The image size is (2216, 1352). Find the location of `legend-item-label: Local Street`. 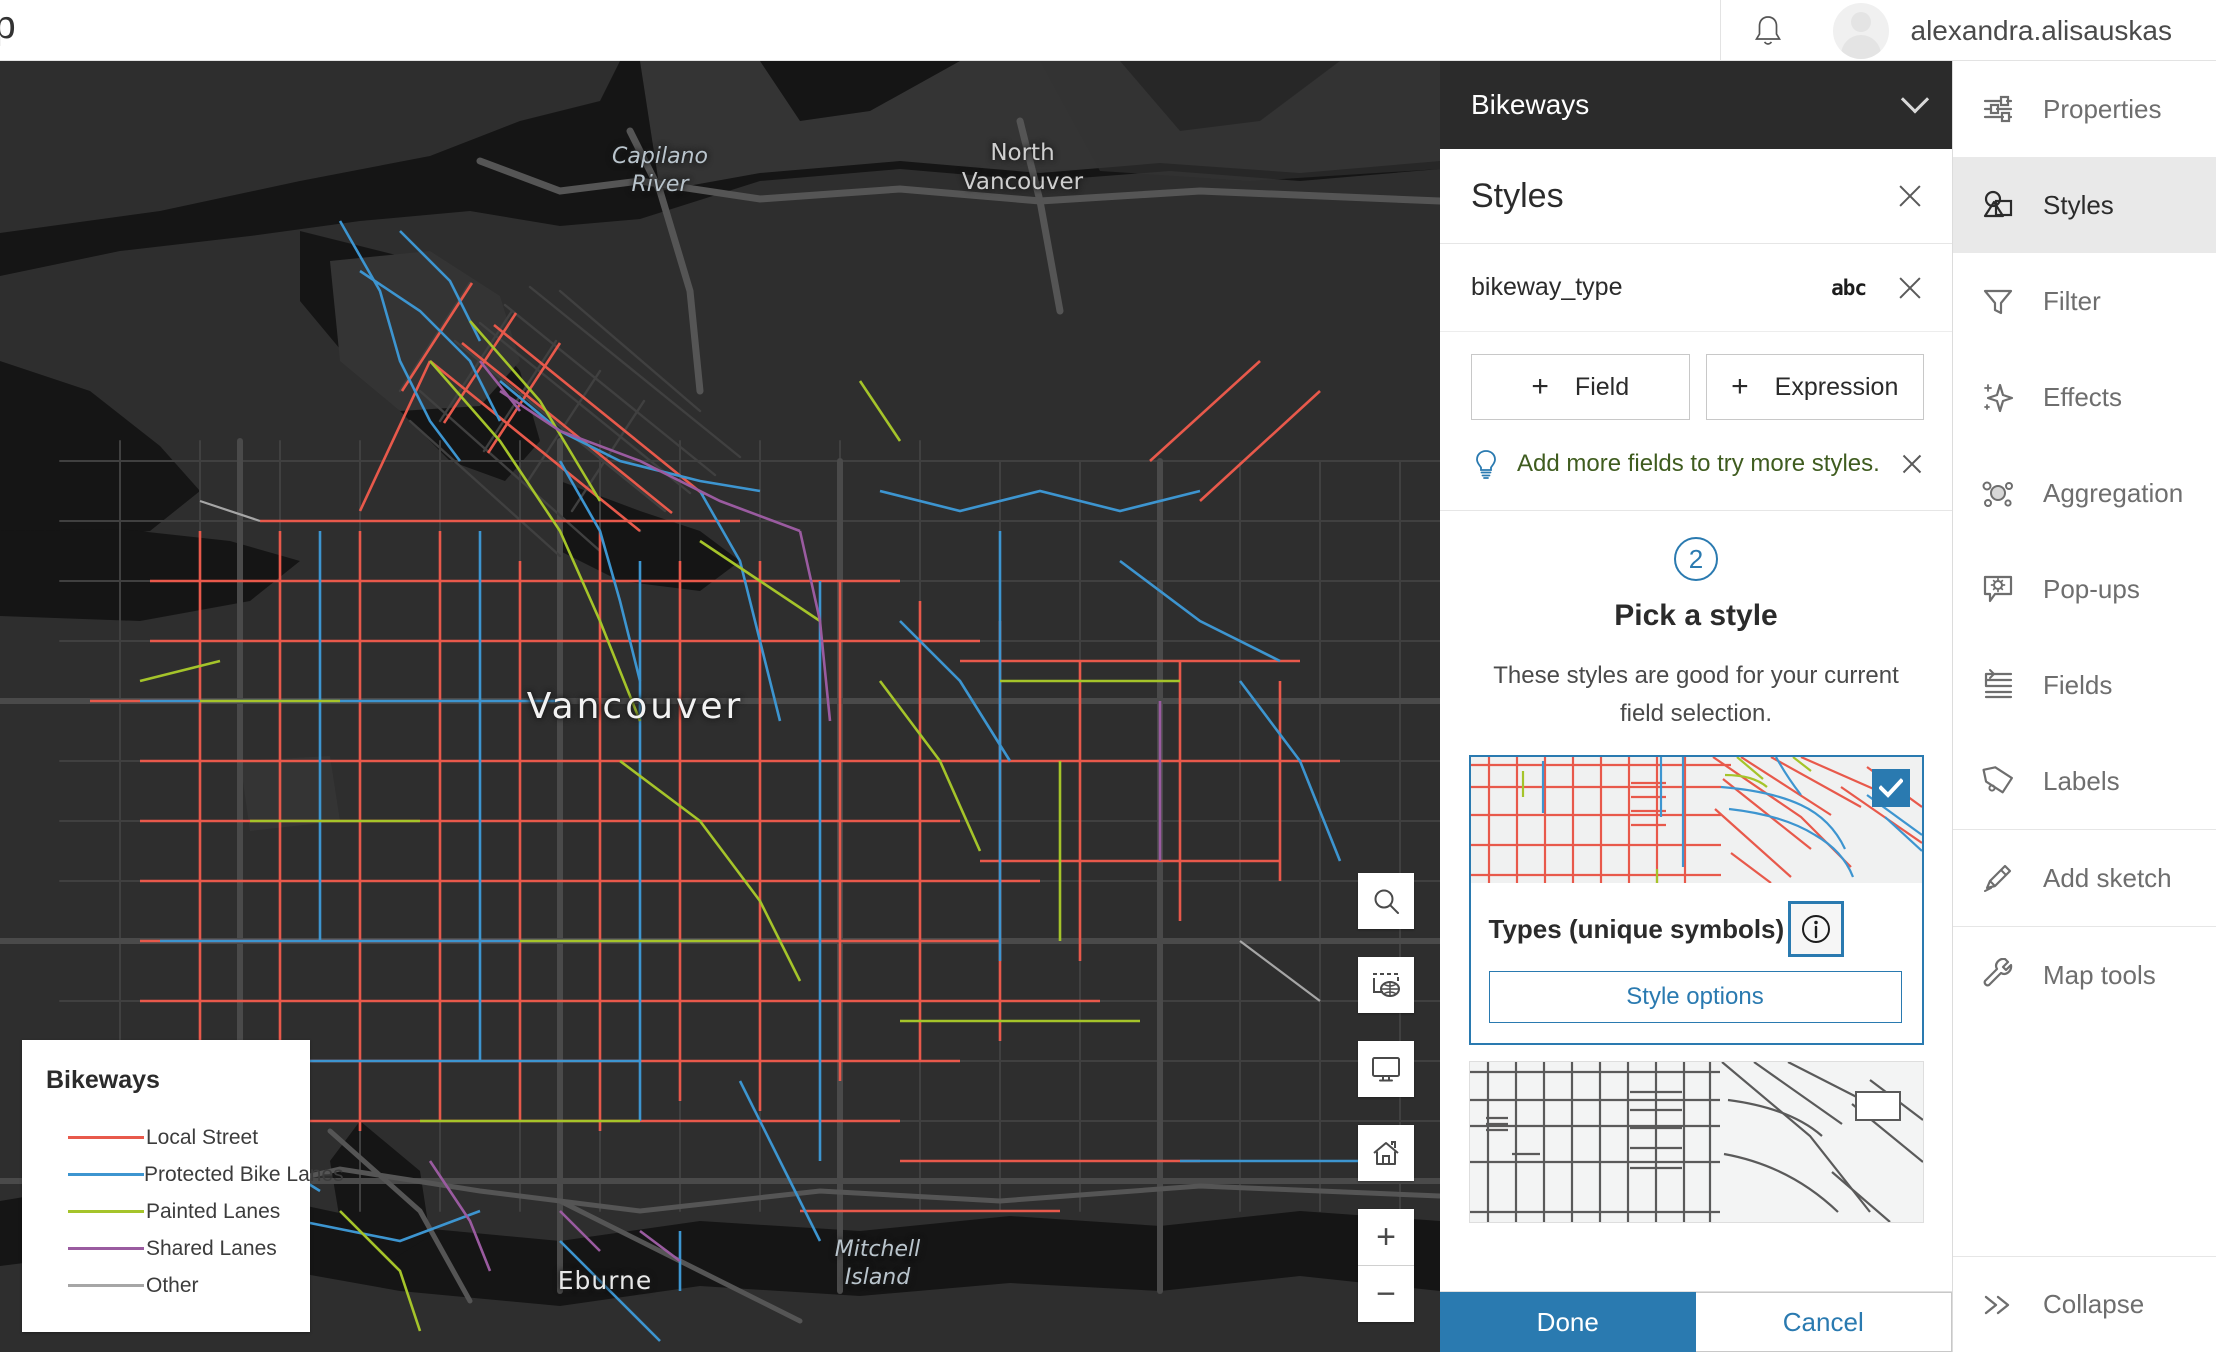

legend-item-label: Local Street is located at coordinates (202, 1137).